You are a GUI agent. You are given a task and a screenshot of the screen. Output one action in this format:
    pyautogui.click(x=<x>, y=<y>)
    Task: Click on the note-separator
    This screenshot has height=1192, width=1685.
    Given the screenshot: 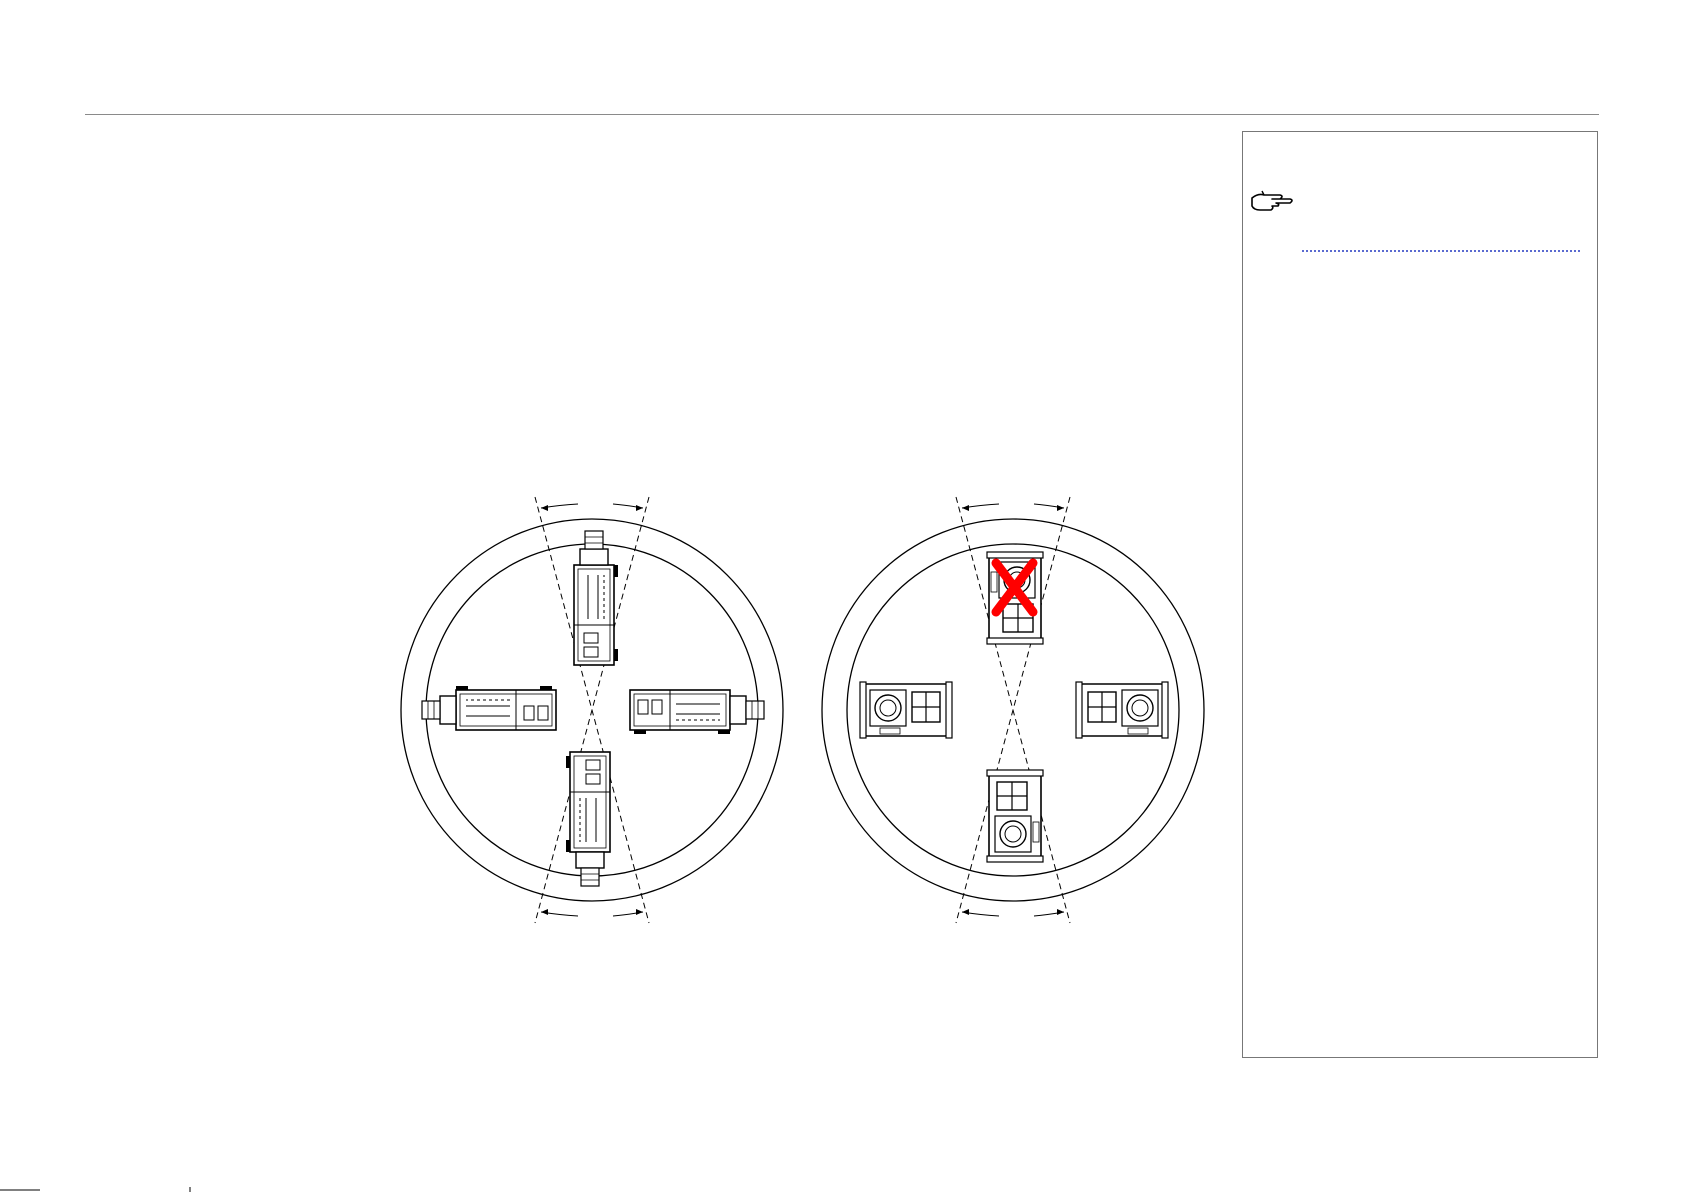 What is the action you would take?
    pyautogui.click(x=1441, y=251)
    